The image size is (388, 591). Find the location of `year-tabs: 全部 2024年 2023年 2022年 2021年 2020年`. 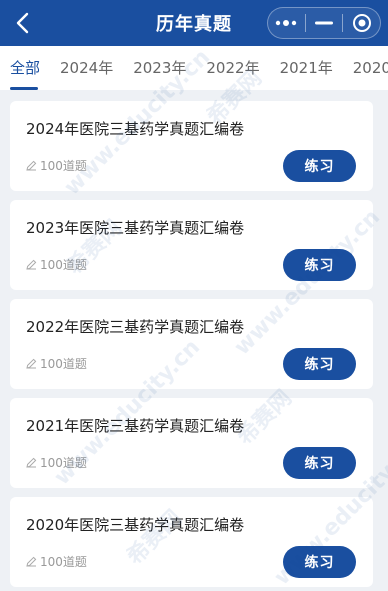

year-tabs: 全部 2024年 2023年 2022年 2021年 2020年 is located at coordinates (194, 68).